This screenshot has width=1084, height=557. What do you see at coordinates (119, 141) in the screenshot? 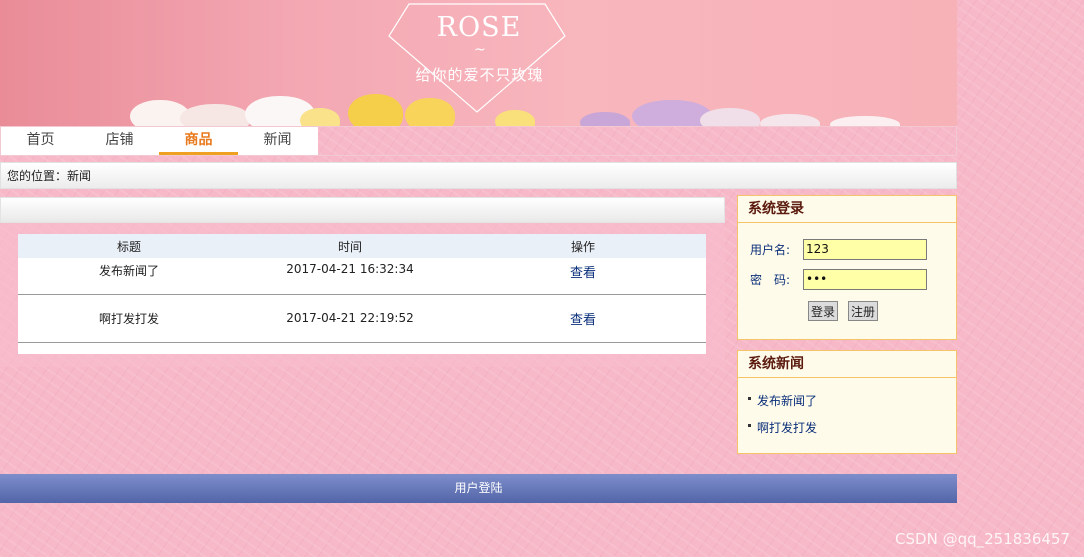
I see `nav-item-shops: 店铺` at bounding box center [119, 141].